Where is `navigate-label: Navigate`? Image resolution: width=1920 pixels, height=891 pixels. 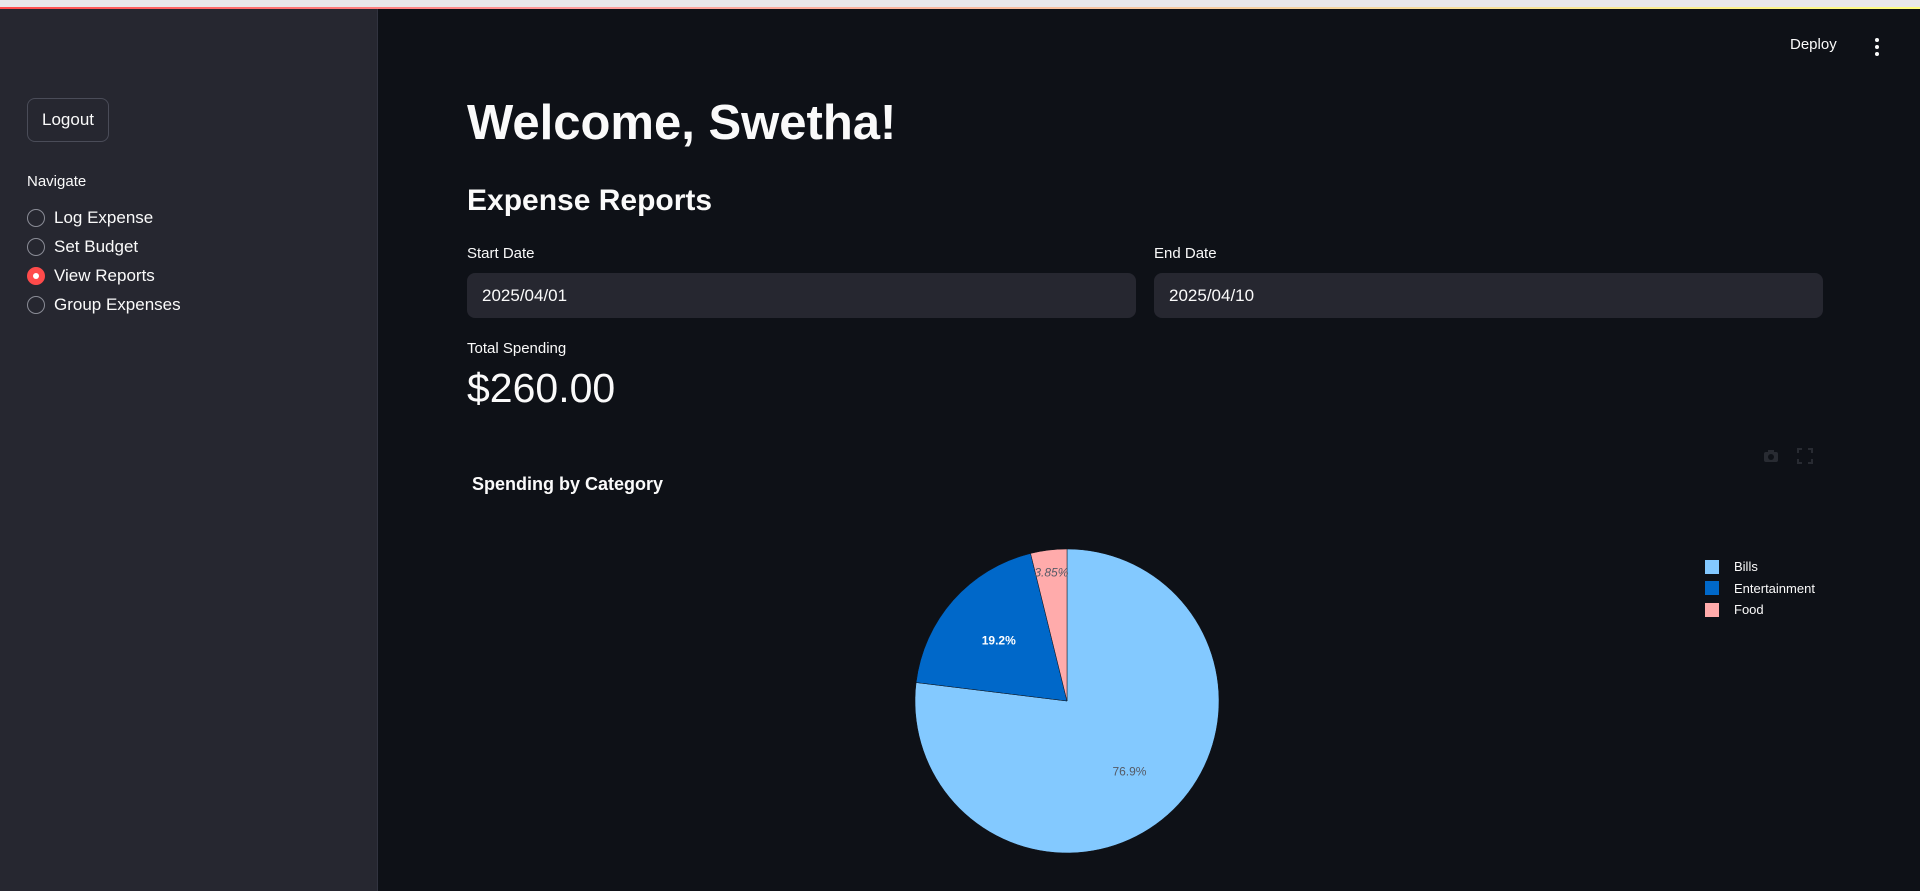 navigate-label: Navigate is located at coordinates (57, 181).